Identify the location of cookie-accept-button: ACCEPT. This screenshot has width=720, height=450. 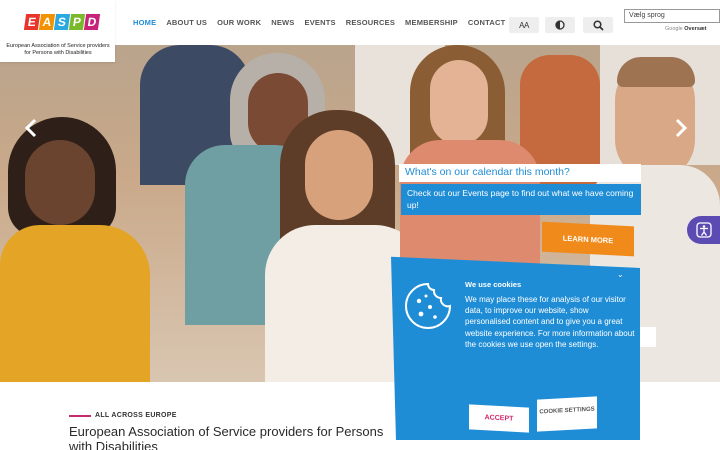
(499, 418).